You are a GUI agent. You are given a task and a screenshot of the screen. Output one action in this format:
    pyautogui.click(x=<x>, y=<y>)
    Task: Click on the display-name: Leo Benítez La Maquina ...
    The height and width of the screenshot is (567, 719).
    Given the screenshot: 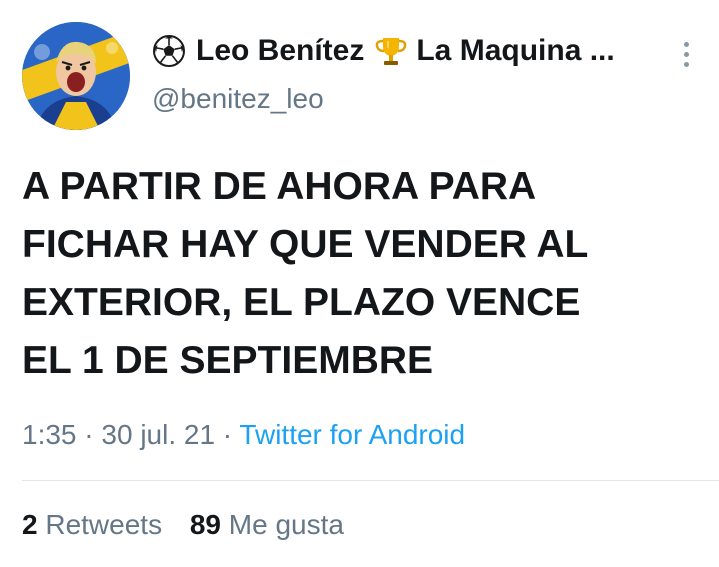 What is the action you would take?
    pyautogui.click(x=412, y=51)
    